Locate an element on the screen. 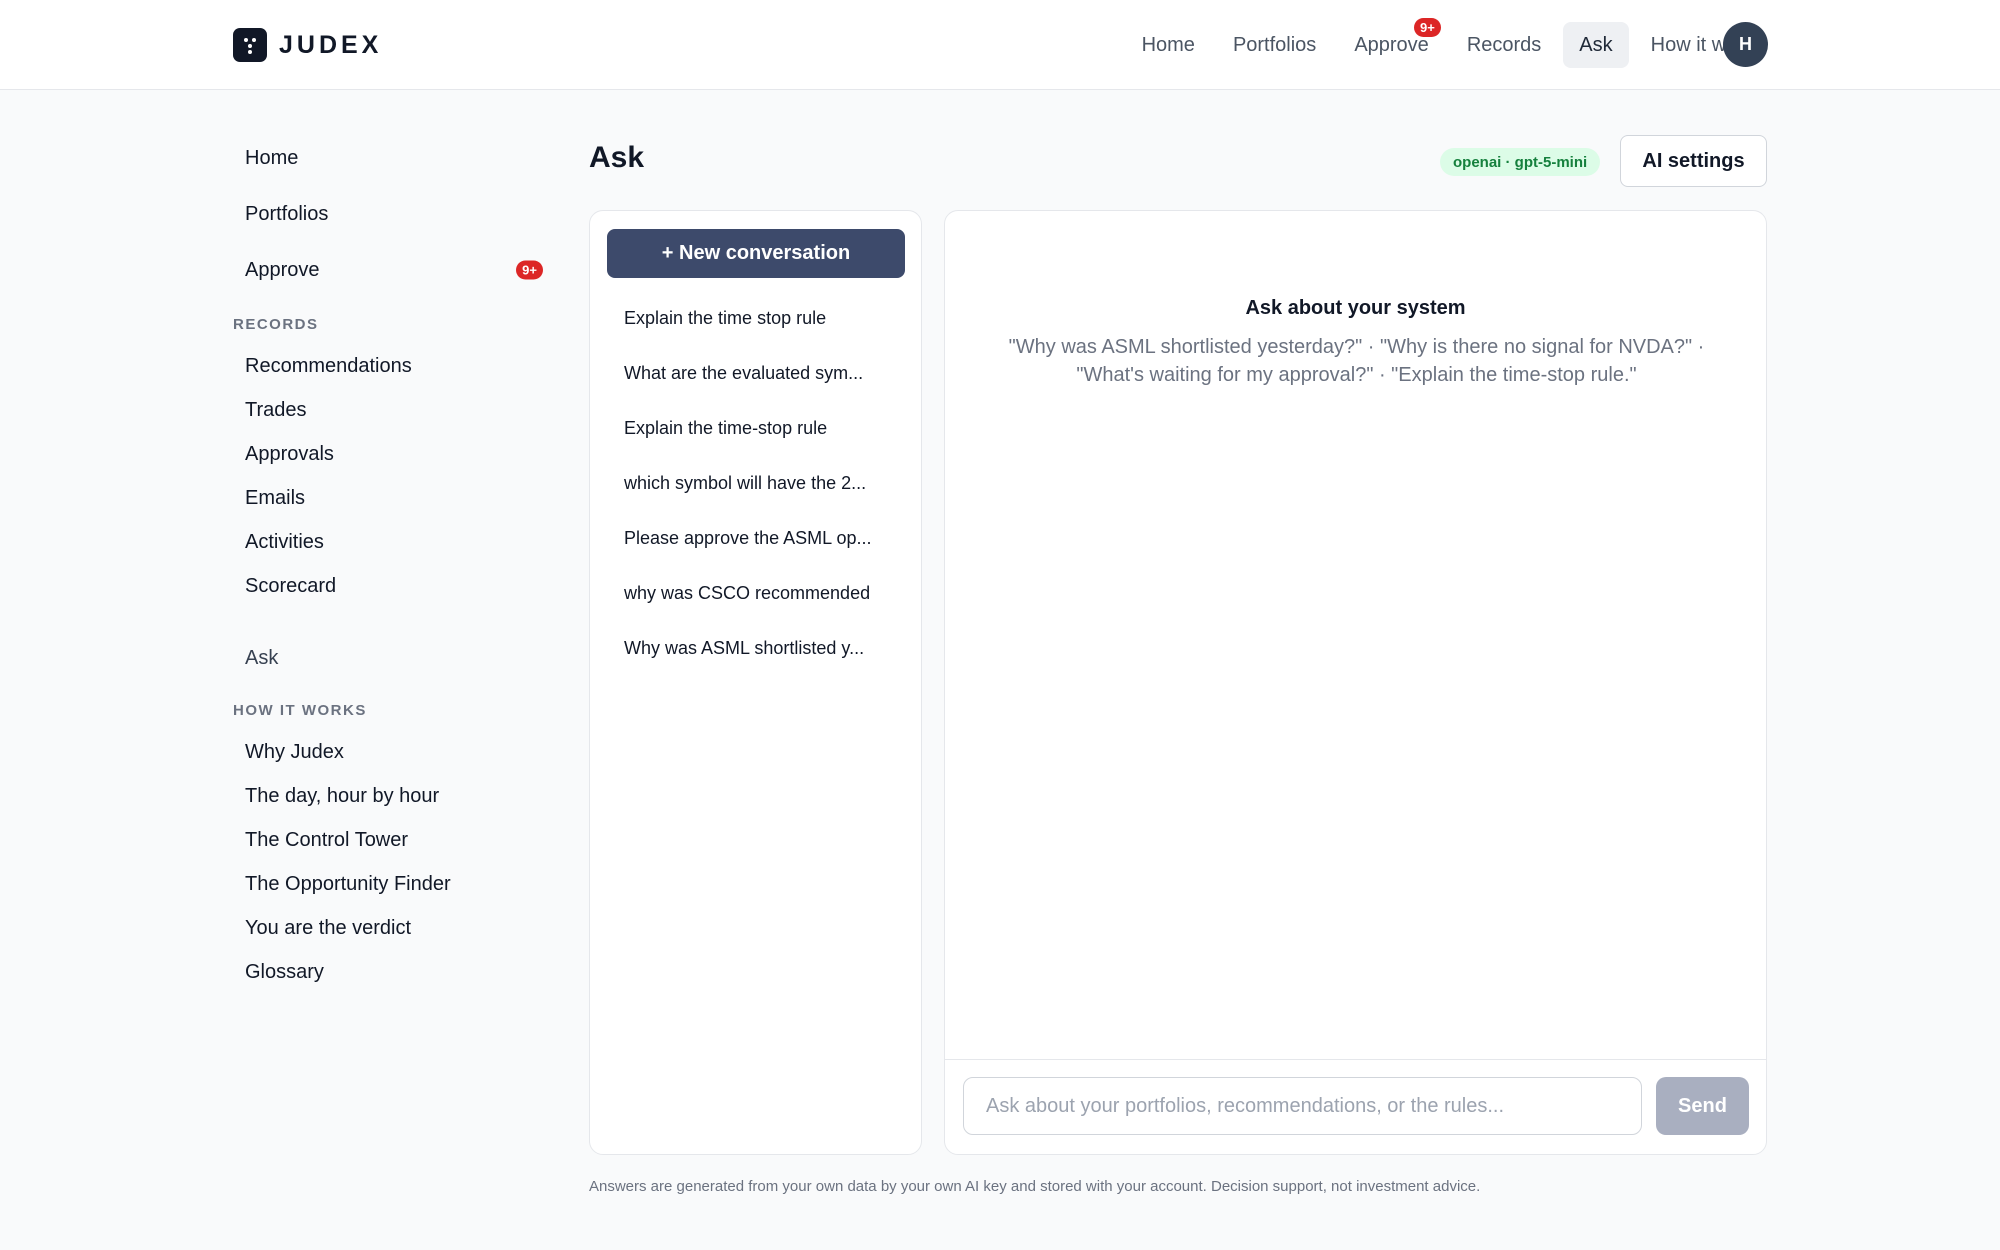  conversation-item: Explain the time stop rule is located at coordinates (757, 318).